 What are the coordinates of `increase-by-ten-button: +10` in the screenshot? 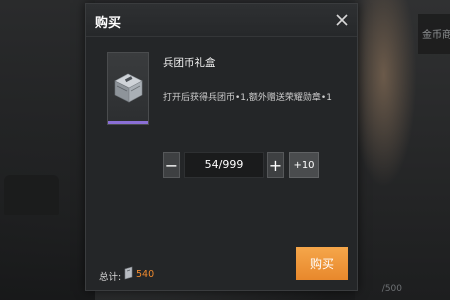 It's located at (304, 165).